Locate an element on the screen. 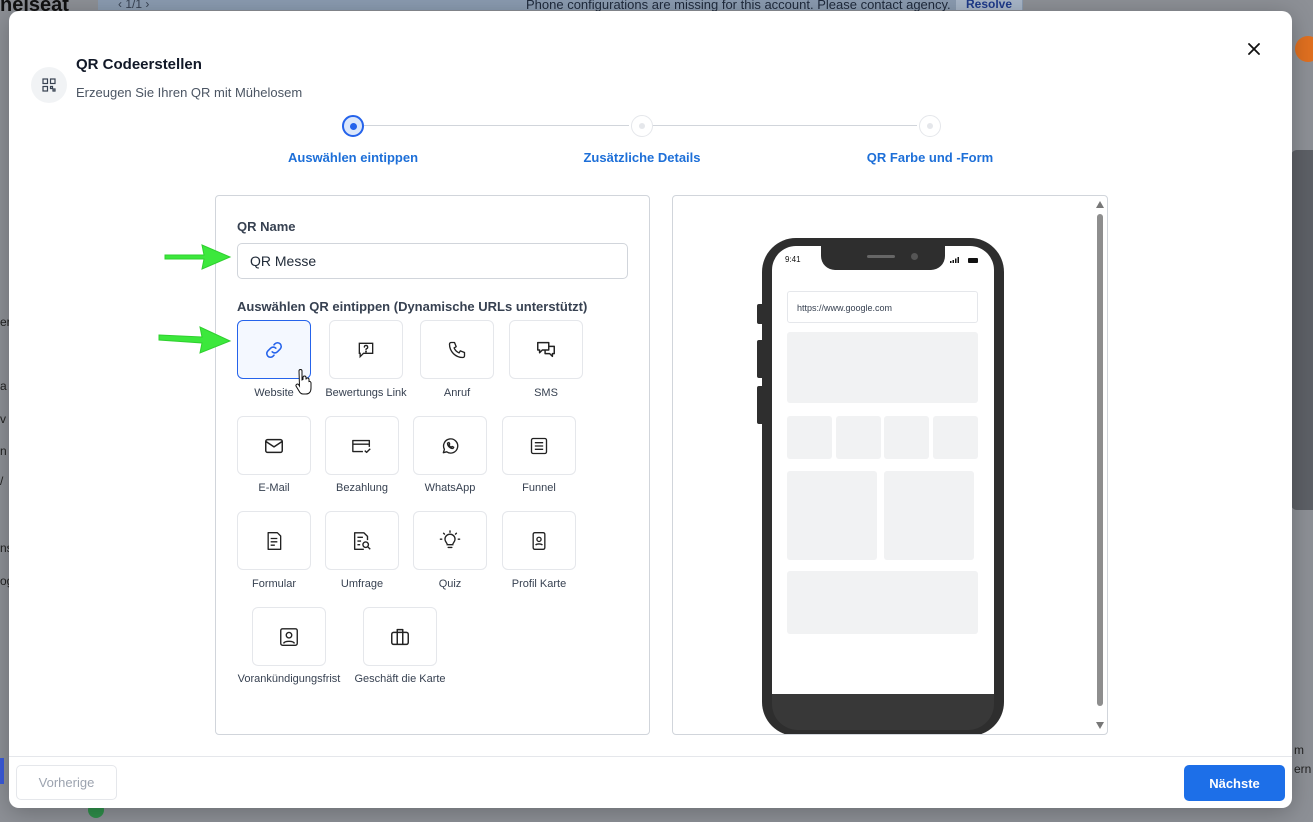  type-label-profile-card: Profil Karte is located at coordinates (539, 584).